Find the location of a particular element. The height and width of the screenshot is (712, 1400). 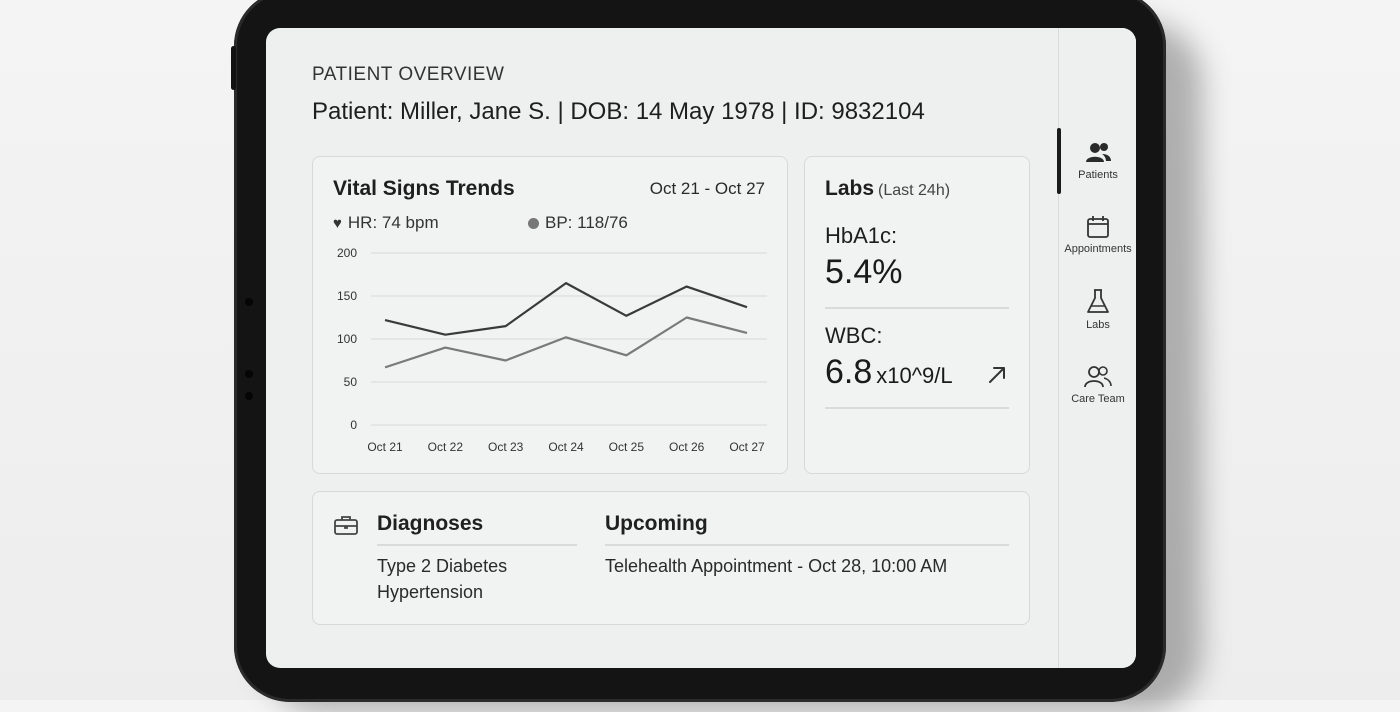

wbc-unit: x10^9/L is located at coordinates (914, 375).